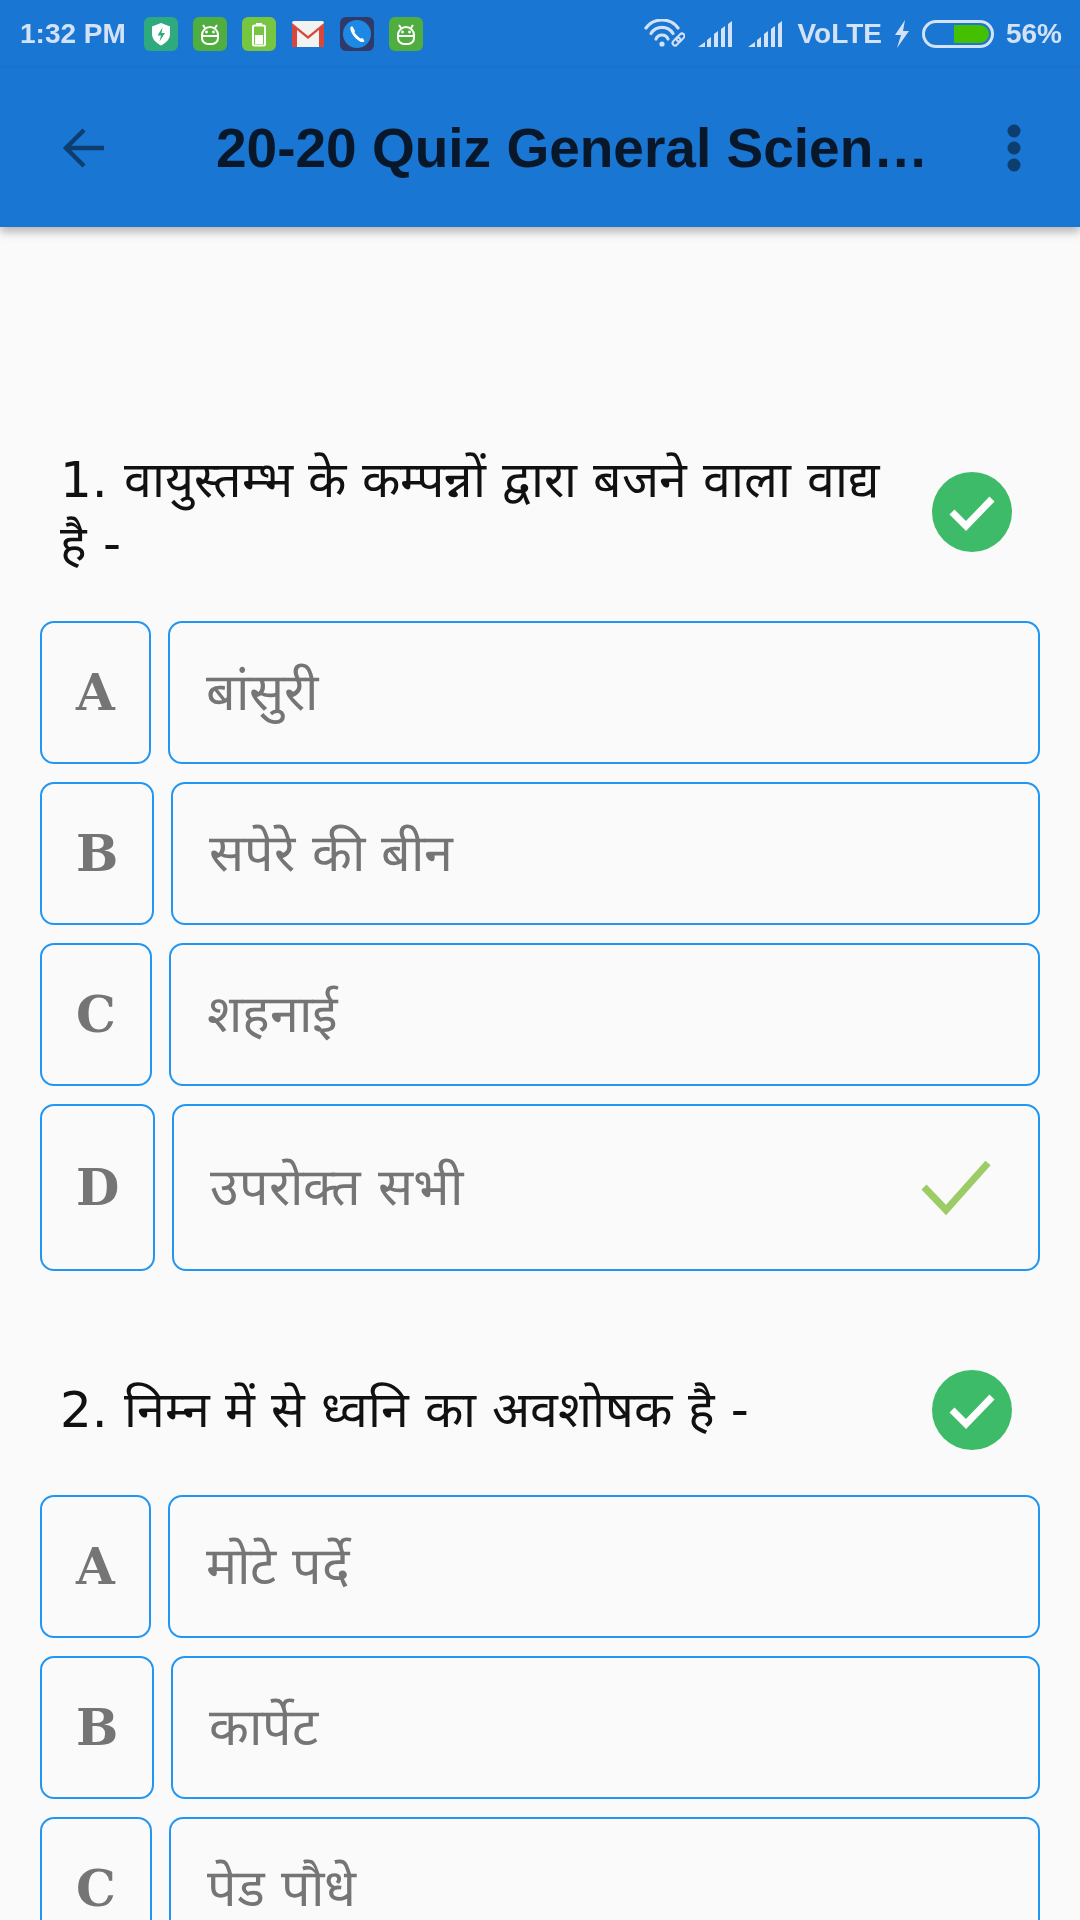 This screenshot has width=1080, height=1920. What do you see at coordinates (471, 512) in the screenshot?
I see `question-text: 1. वायुस्तम्भ के कम्पन्नों द्वारा बजने वाला वाद्य है -` at bounding box center [471, 512].